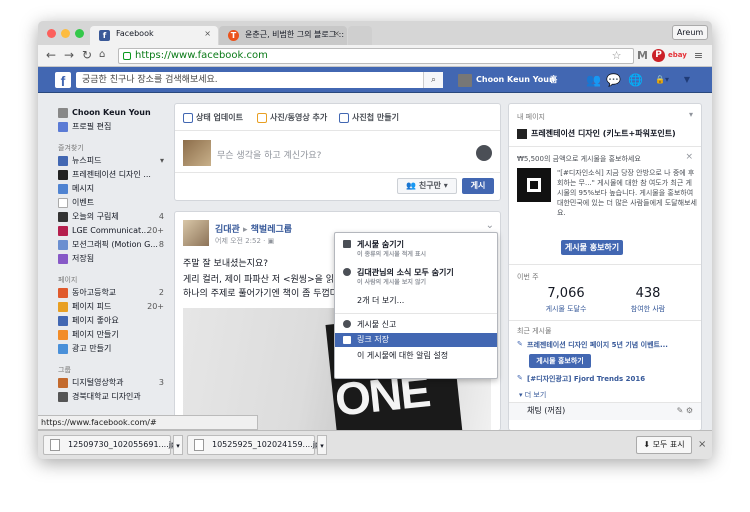 Image resolution: width=750 pixels, height=512 pixels. Describe the element at coordinates (213, 118) in the screenshot. I see `tab-status-update: 상태 업데이트` at that location.